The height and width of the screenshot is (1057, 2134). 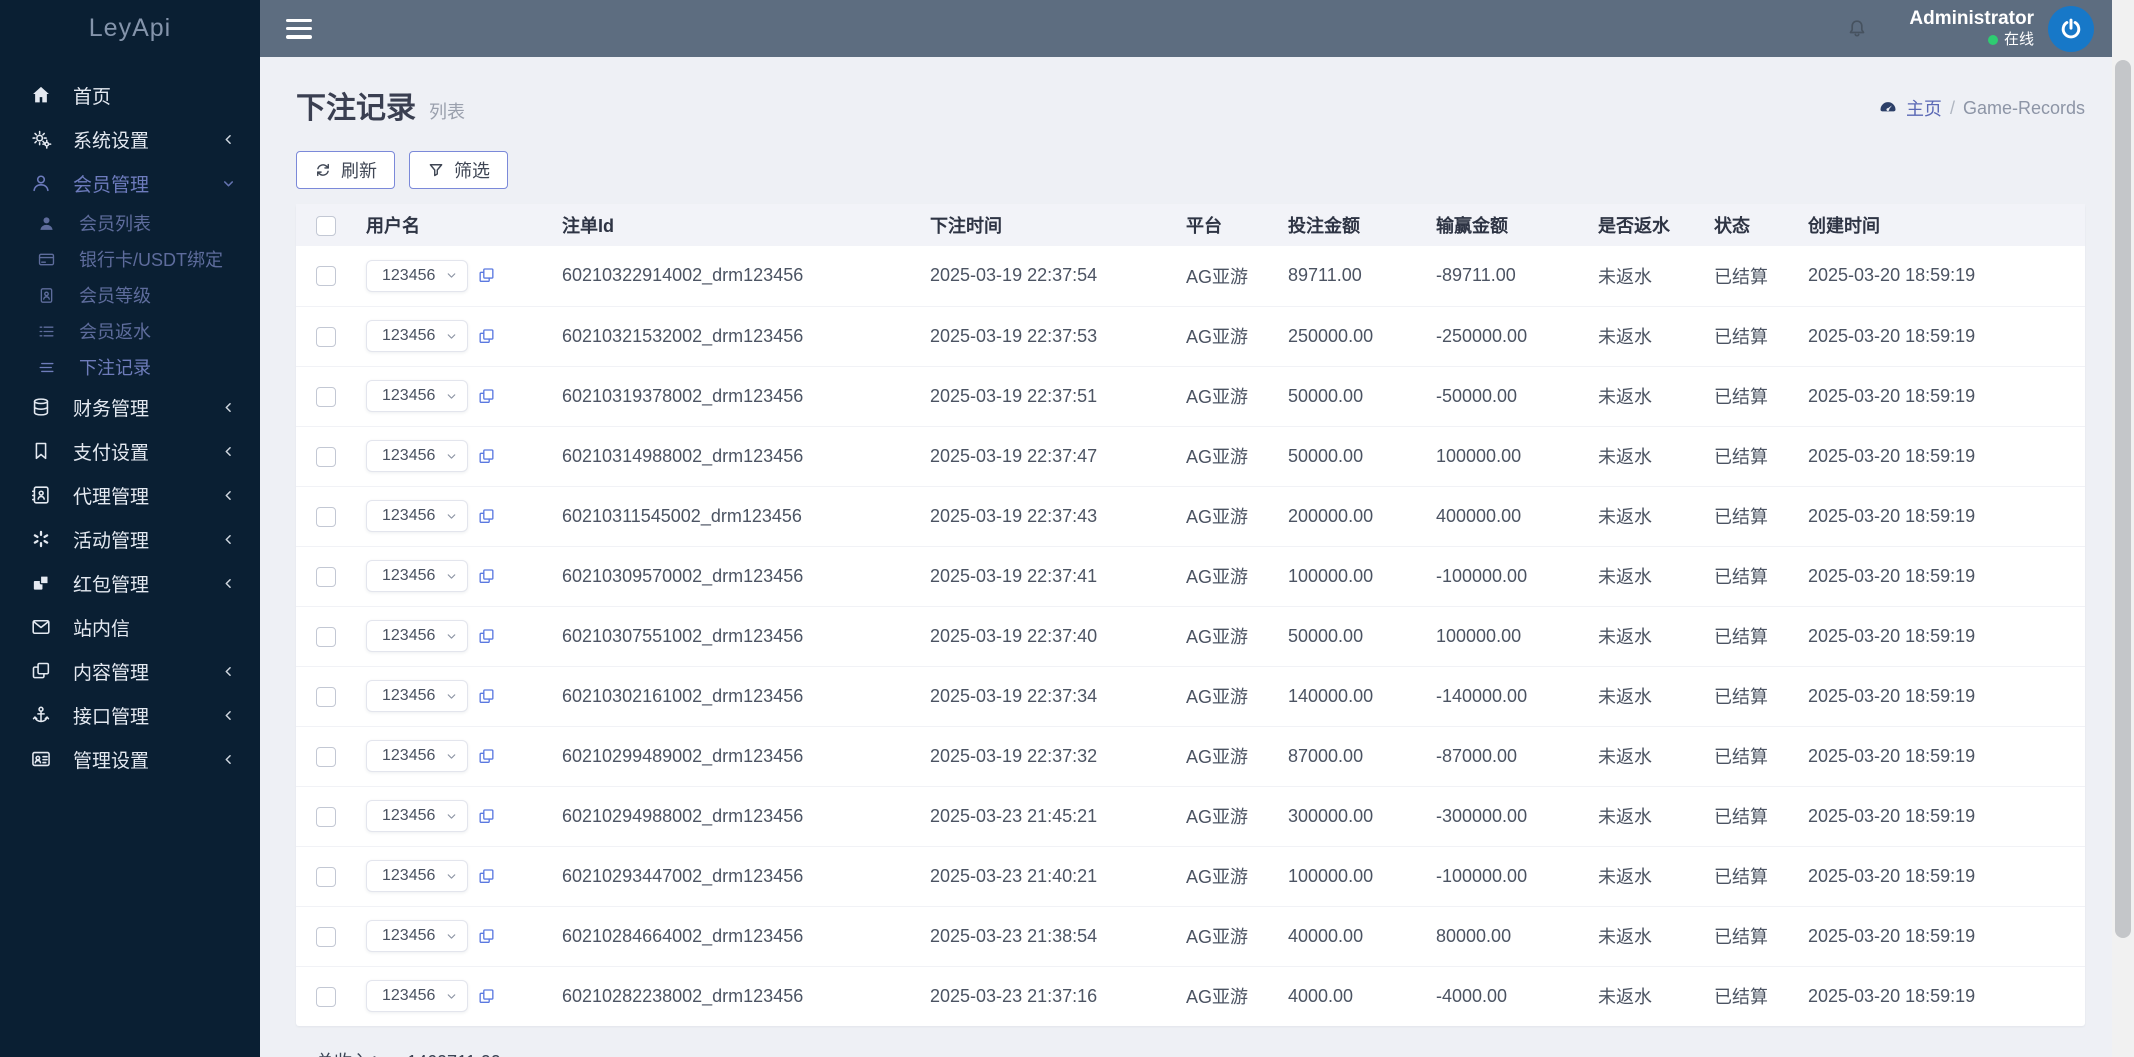 I want to click on column-header: 输赢金额, so click(x=1509, y=225).